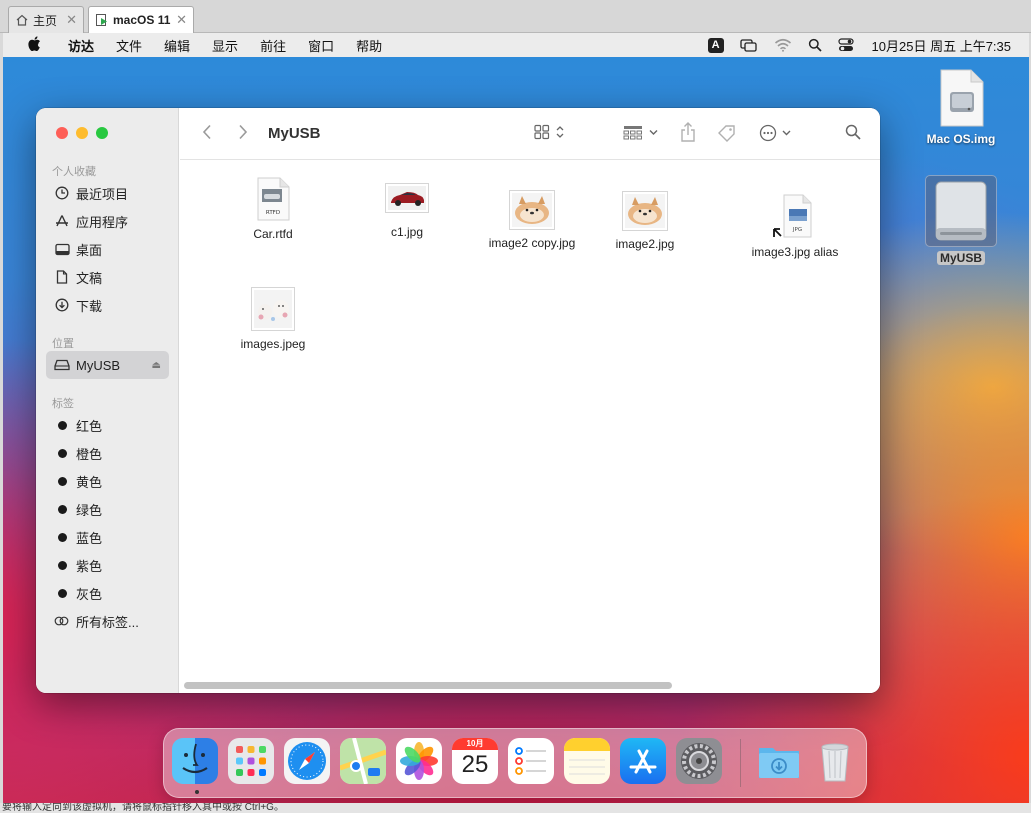 The width and height of the screenshot is (1031, 813). I want to click on pomeranian-photo-thumbnail, so click(532, 210).